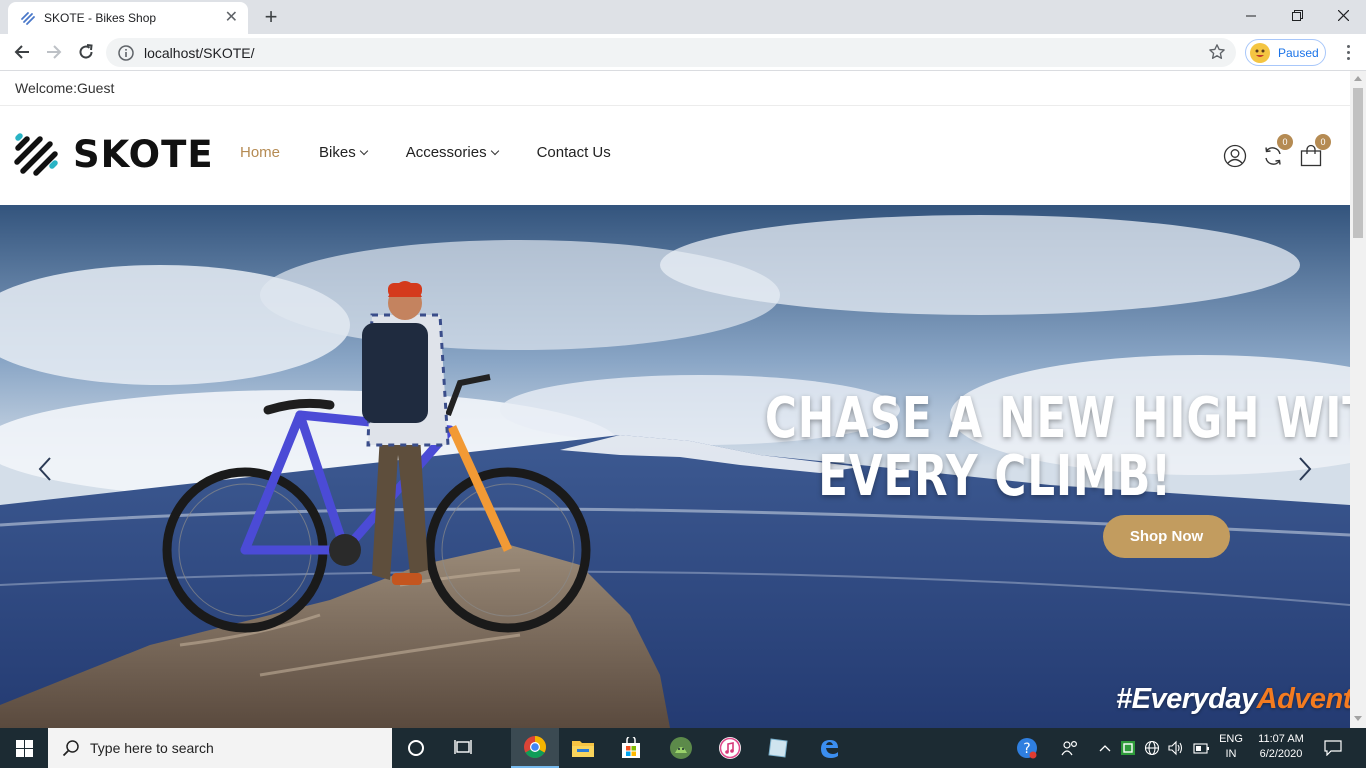  I want to click on help-icon: ?, so click(1027, 748).